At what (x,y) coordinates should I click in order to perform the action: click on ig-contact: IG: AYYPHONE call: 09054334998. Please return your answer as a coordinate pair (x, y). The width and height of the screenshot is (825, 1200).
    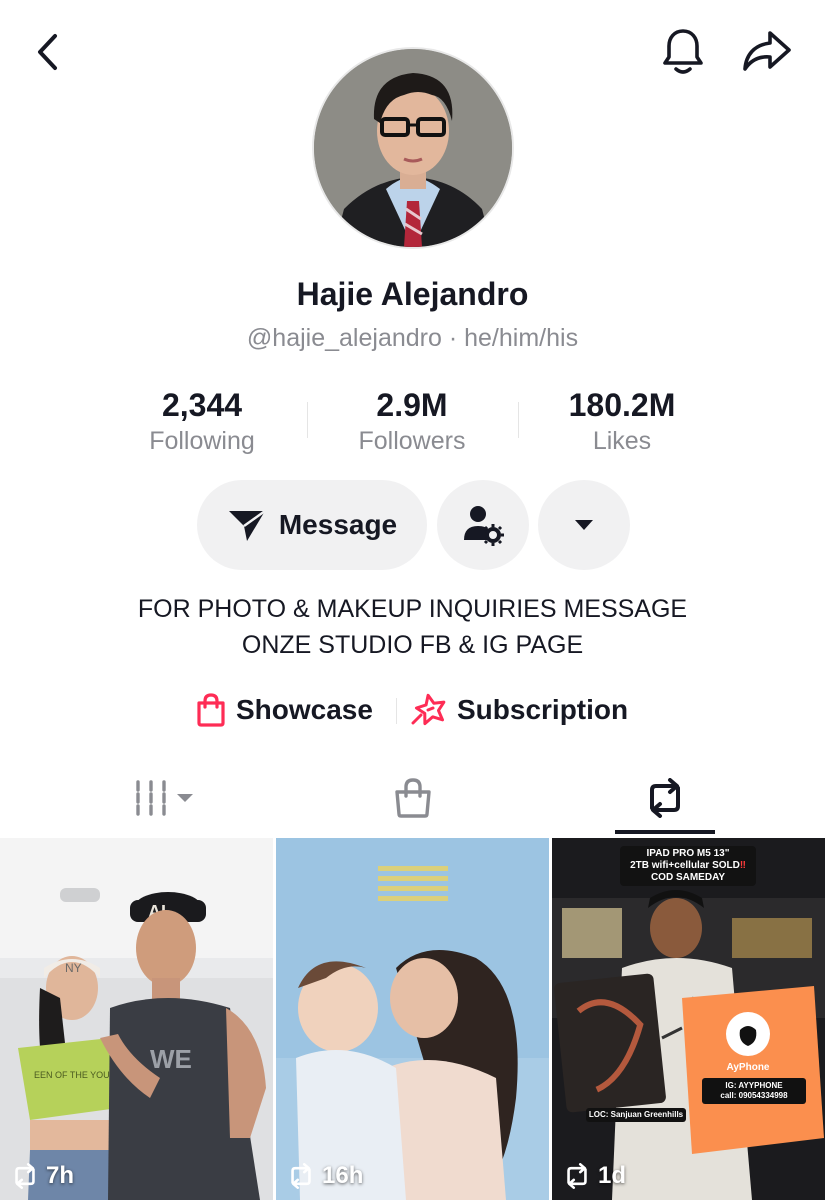
    Looking at the image, I should click on (754, 1091).